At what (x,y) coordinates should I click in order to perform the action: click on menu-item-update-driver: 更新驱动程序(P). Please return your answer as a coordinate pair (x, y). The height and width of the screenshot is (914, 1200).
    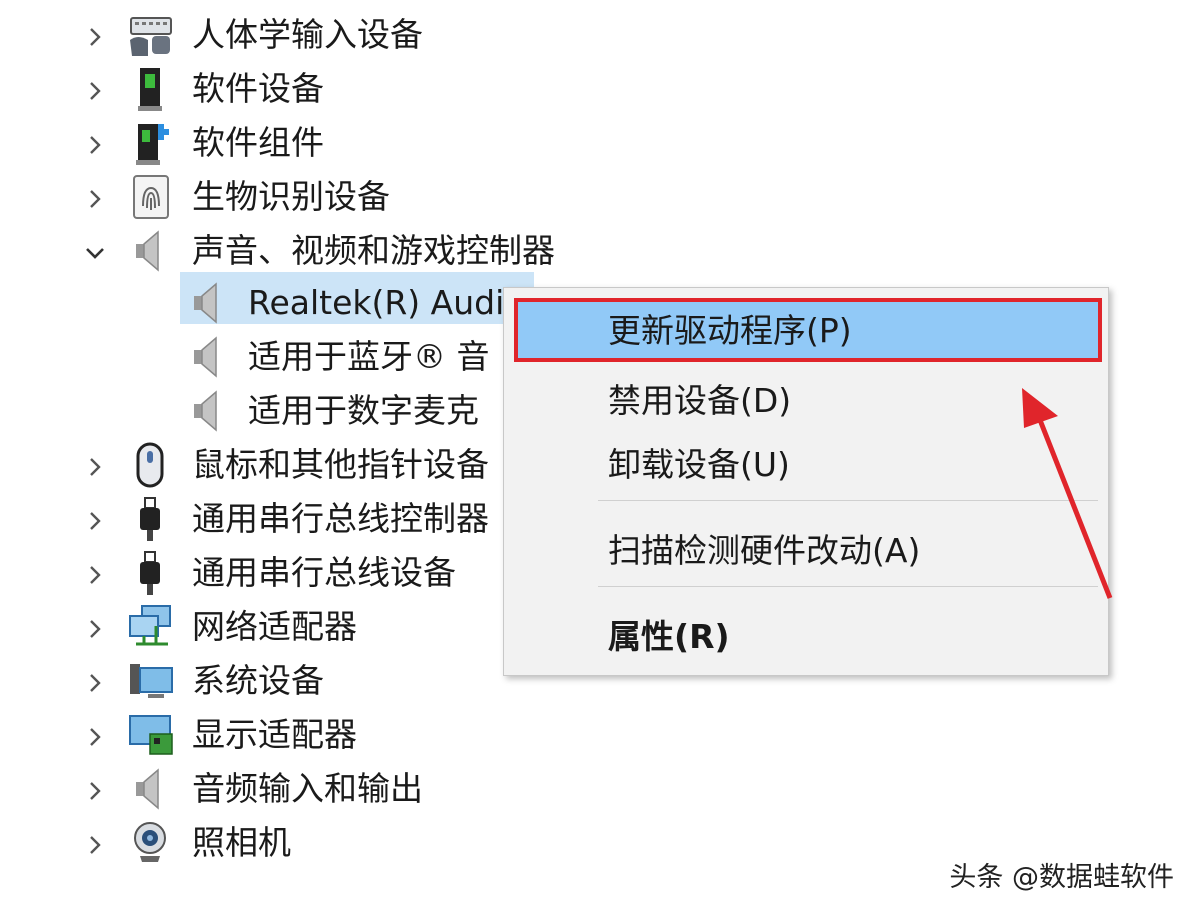
    Looking at the image, I should click on (806, 328).